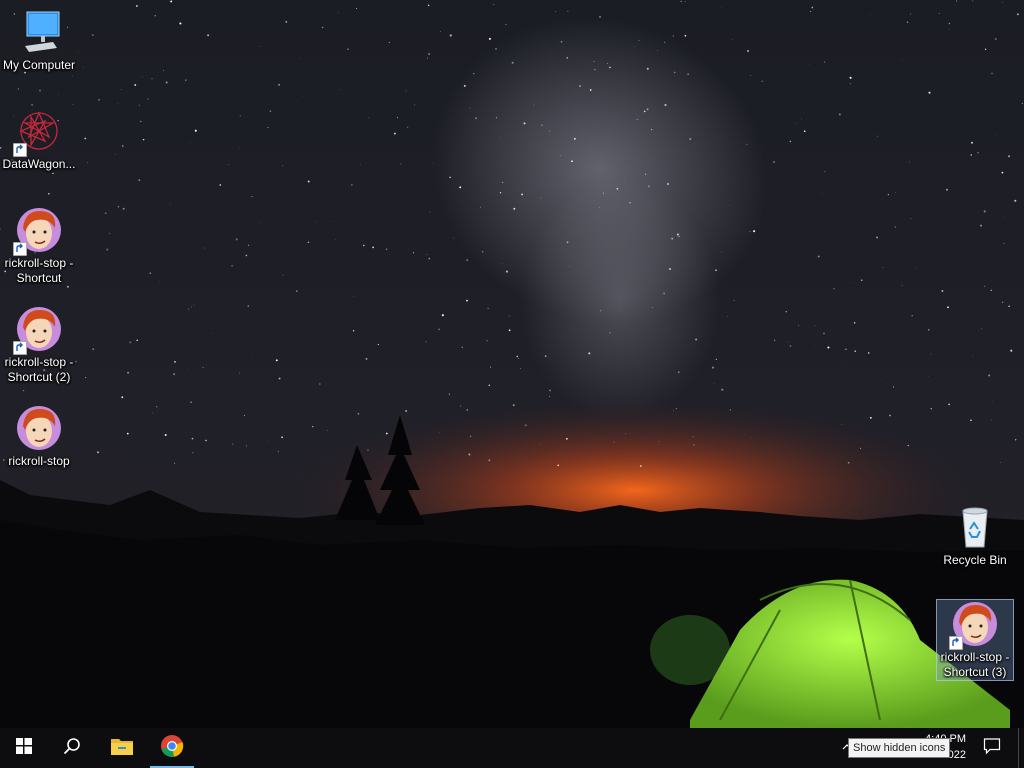 This screenshot has height=768, width=1024. I want to click on recycle-bin-icon, so click(975, 527).